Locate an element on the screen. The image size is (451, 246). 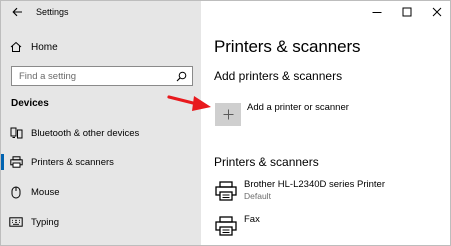
home-label: Home is located at coordinates (44, 47).